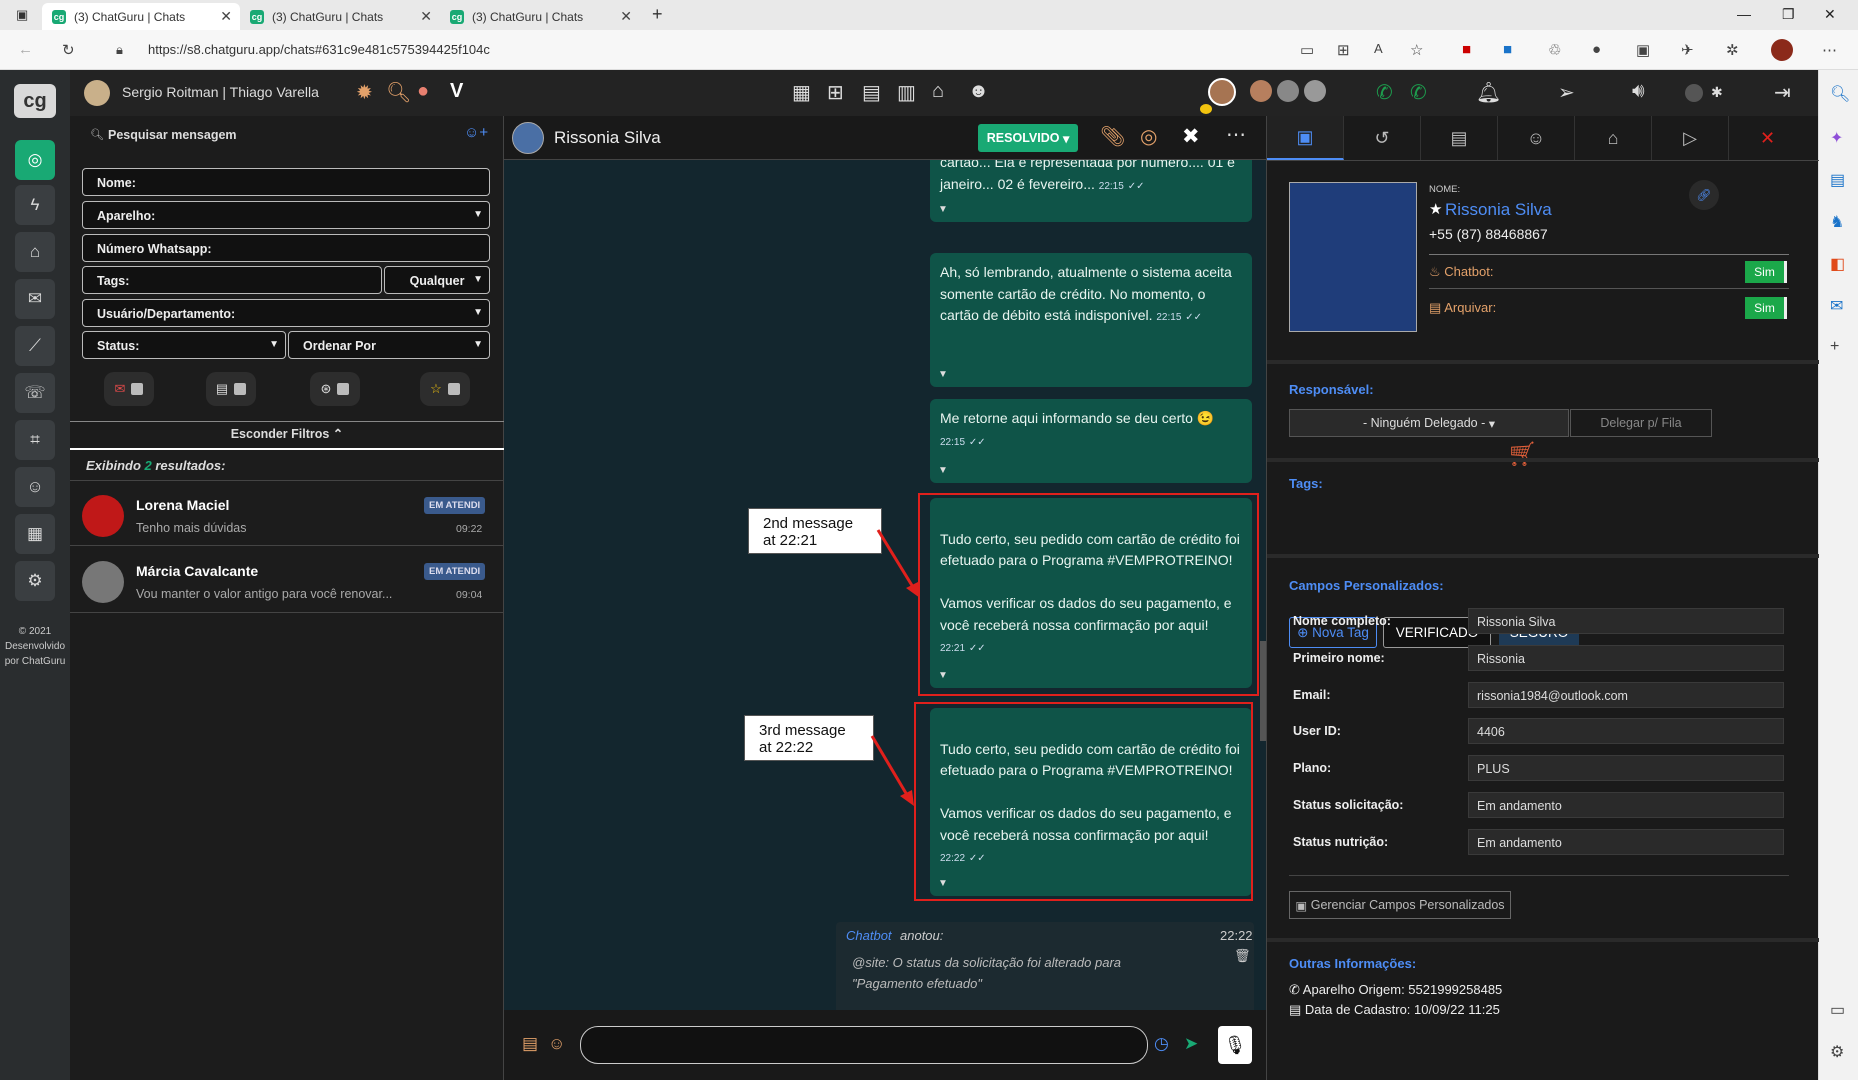  Describe the element at coordinates (657, 14) in the screenshot. I see `new-tab-icon: +` at that location.